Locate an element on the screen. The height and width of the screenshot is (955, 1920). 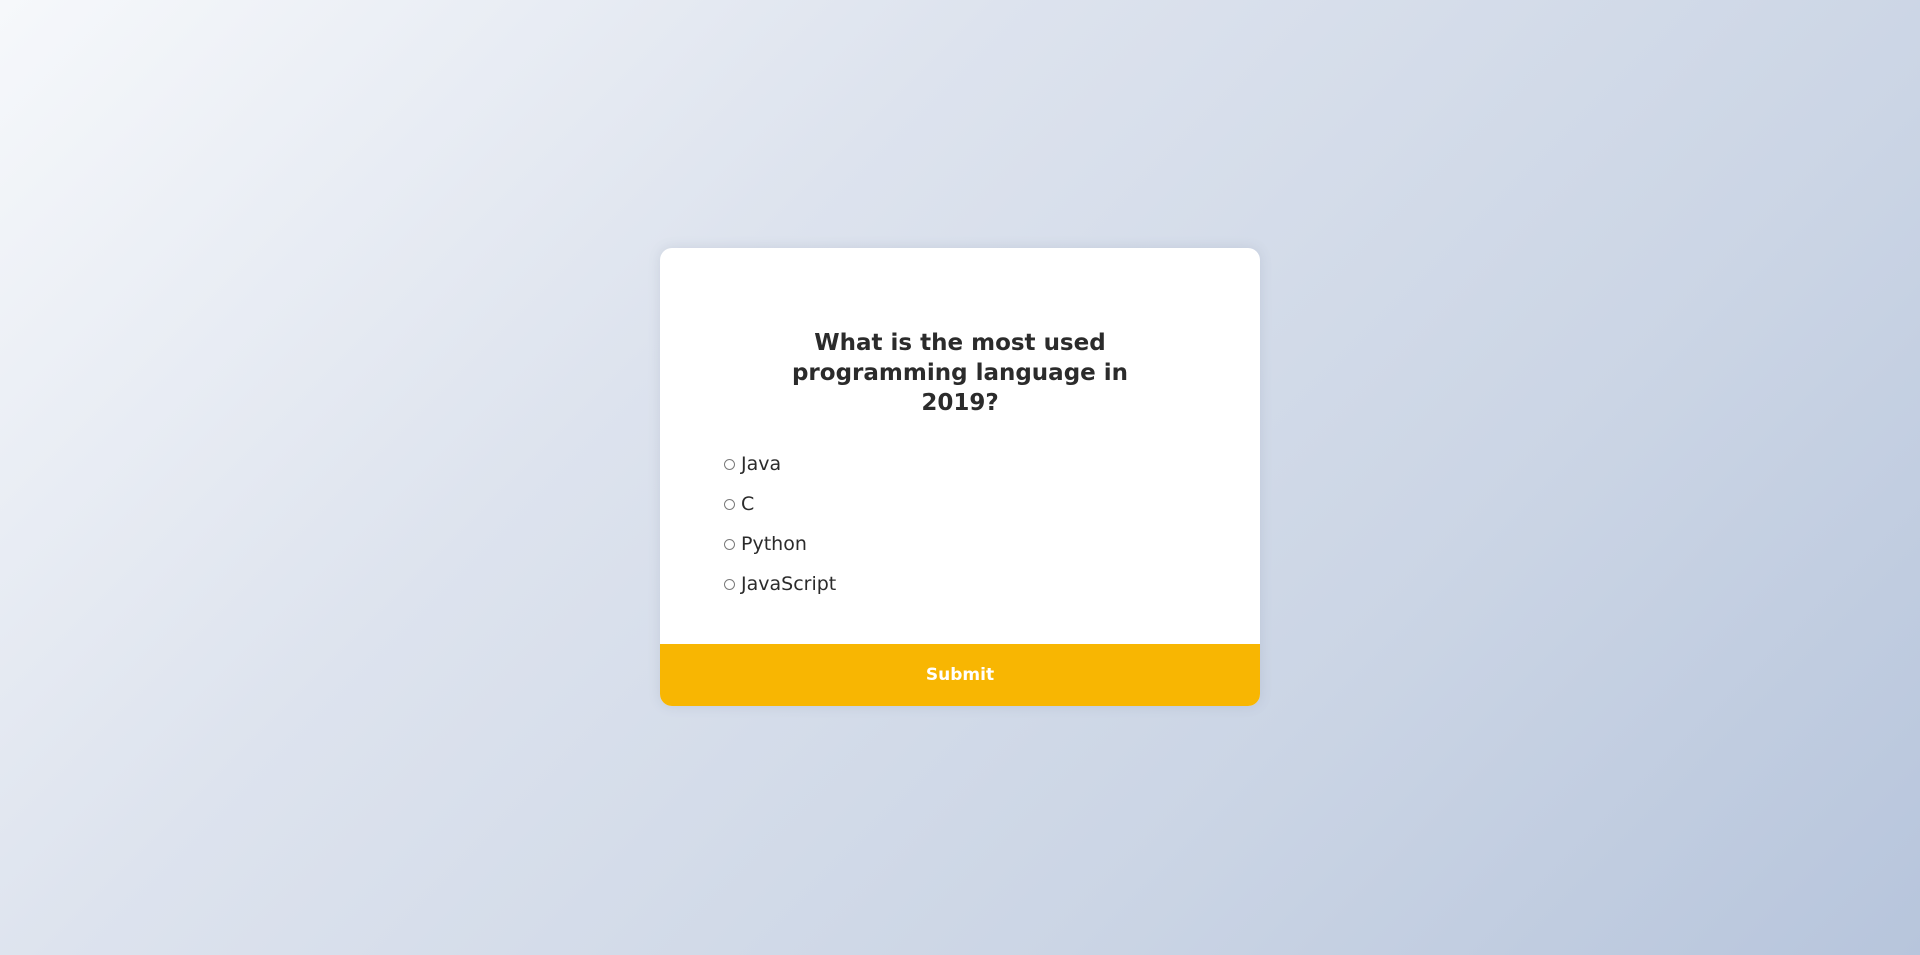
radio-button-java is located at coordinates (729, 464).